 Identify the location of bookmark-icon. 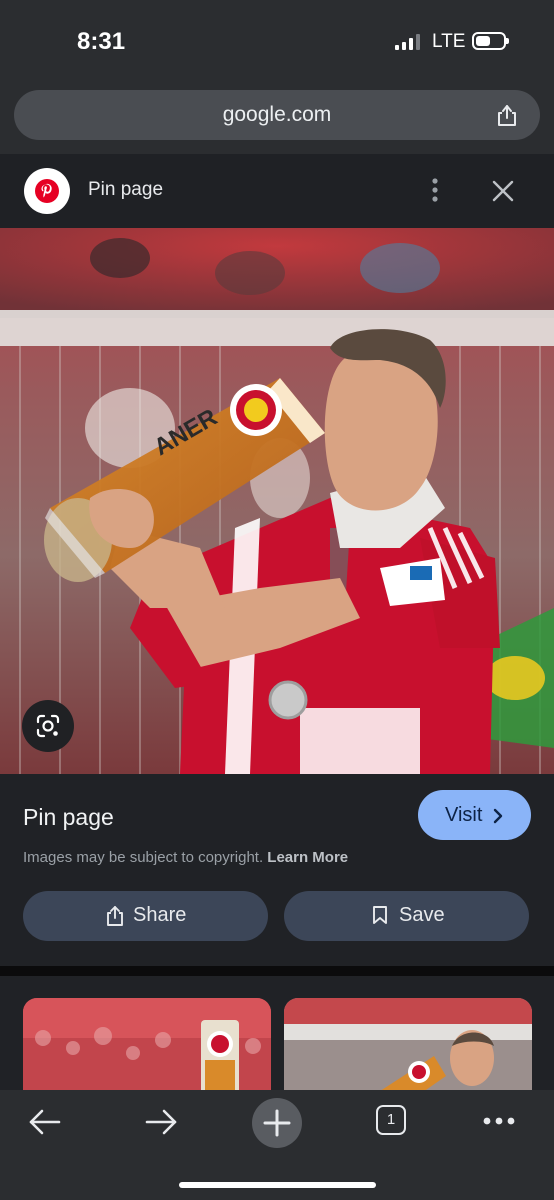
(380, 915).